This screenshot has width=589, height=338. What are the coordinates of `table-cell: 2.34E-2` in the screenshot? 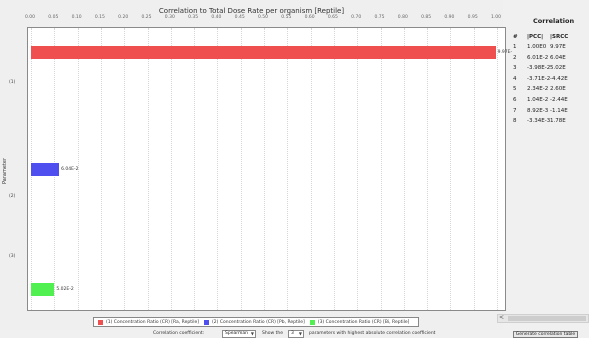 It's located at (538, 89).